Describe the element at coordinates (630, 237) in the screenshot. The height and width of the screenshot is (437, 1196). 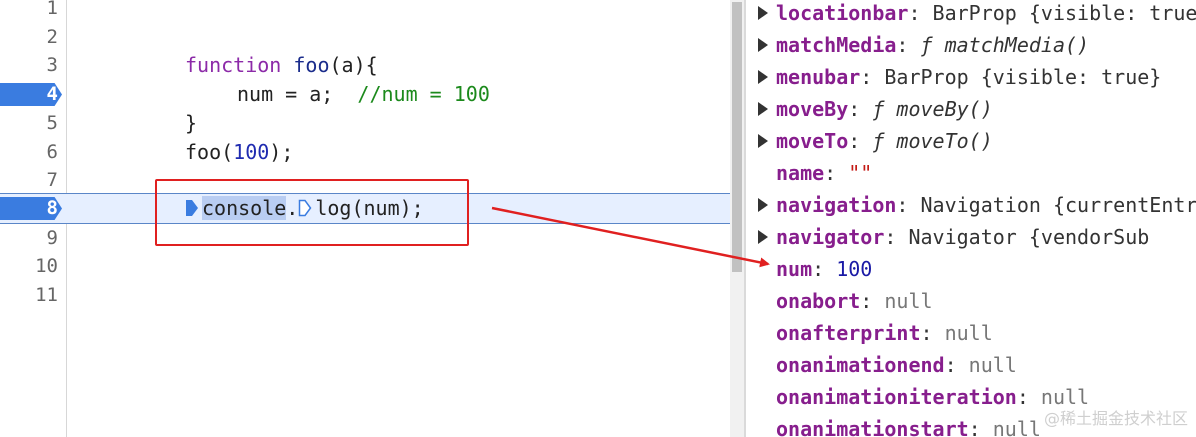
I see `annotation-arrow` at that location.